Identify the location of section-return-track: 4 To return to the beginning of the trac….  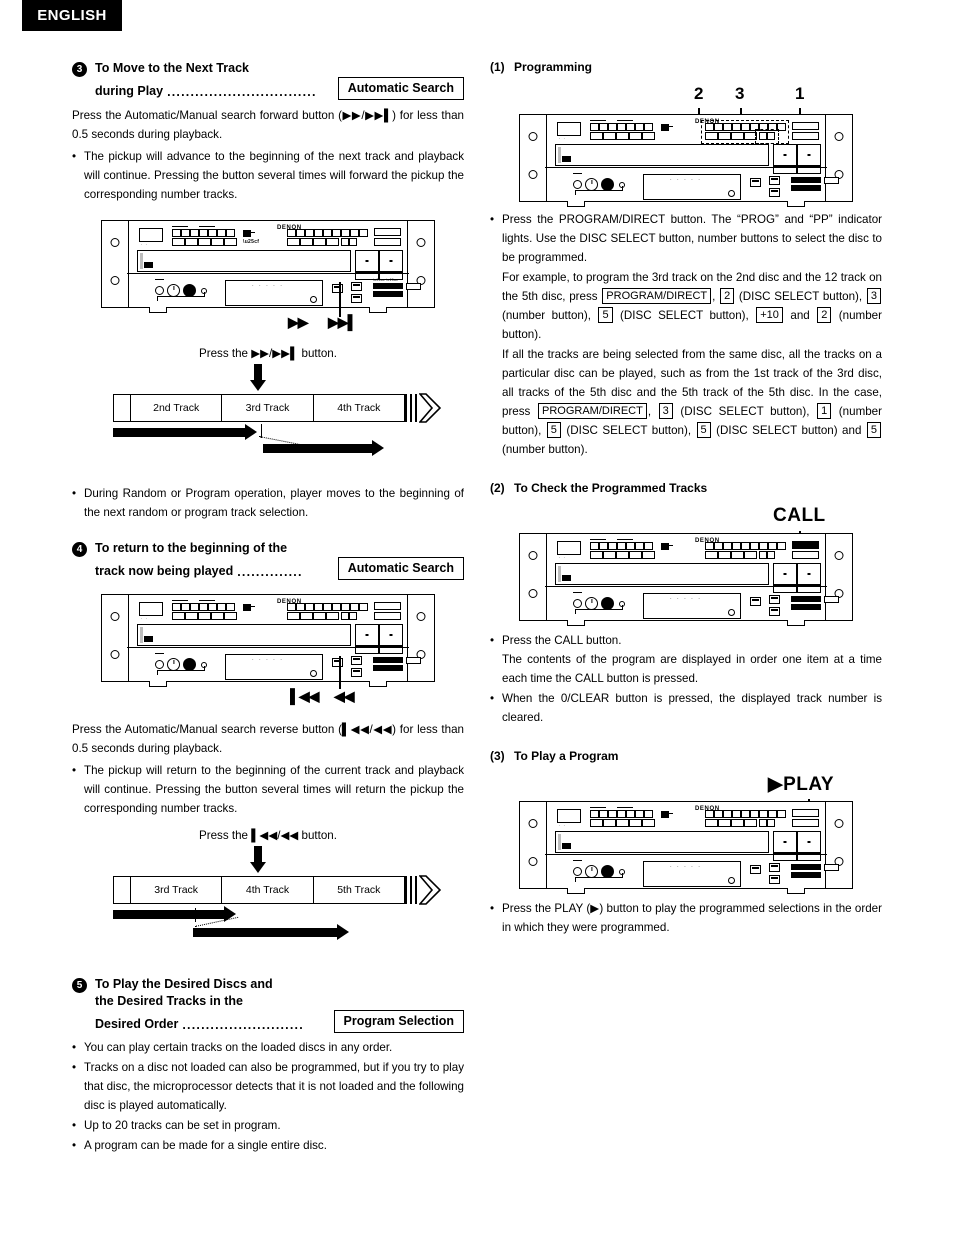
(268, 747).